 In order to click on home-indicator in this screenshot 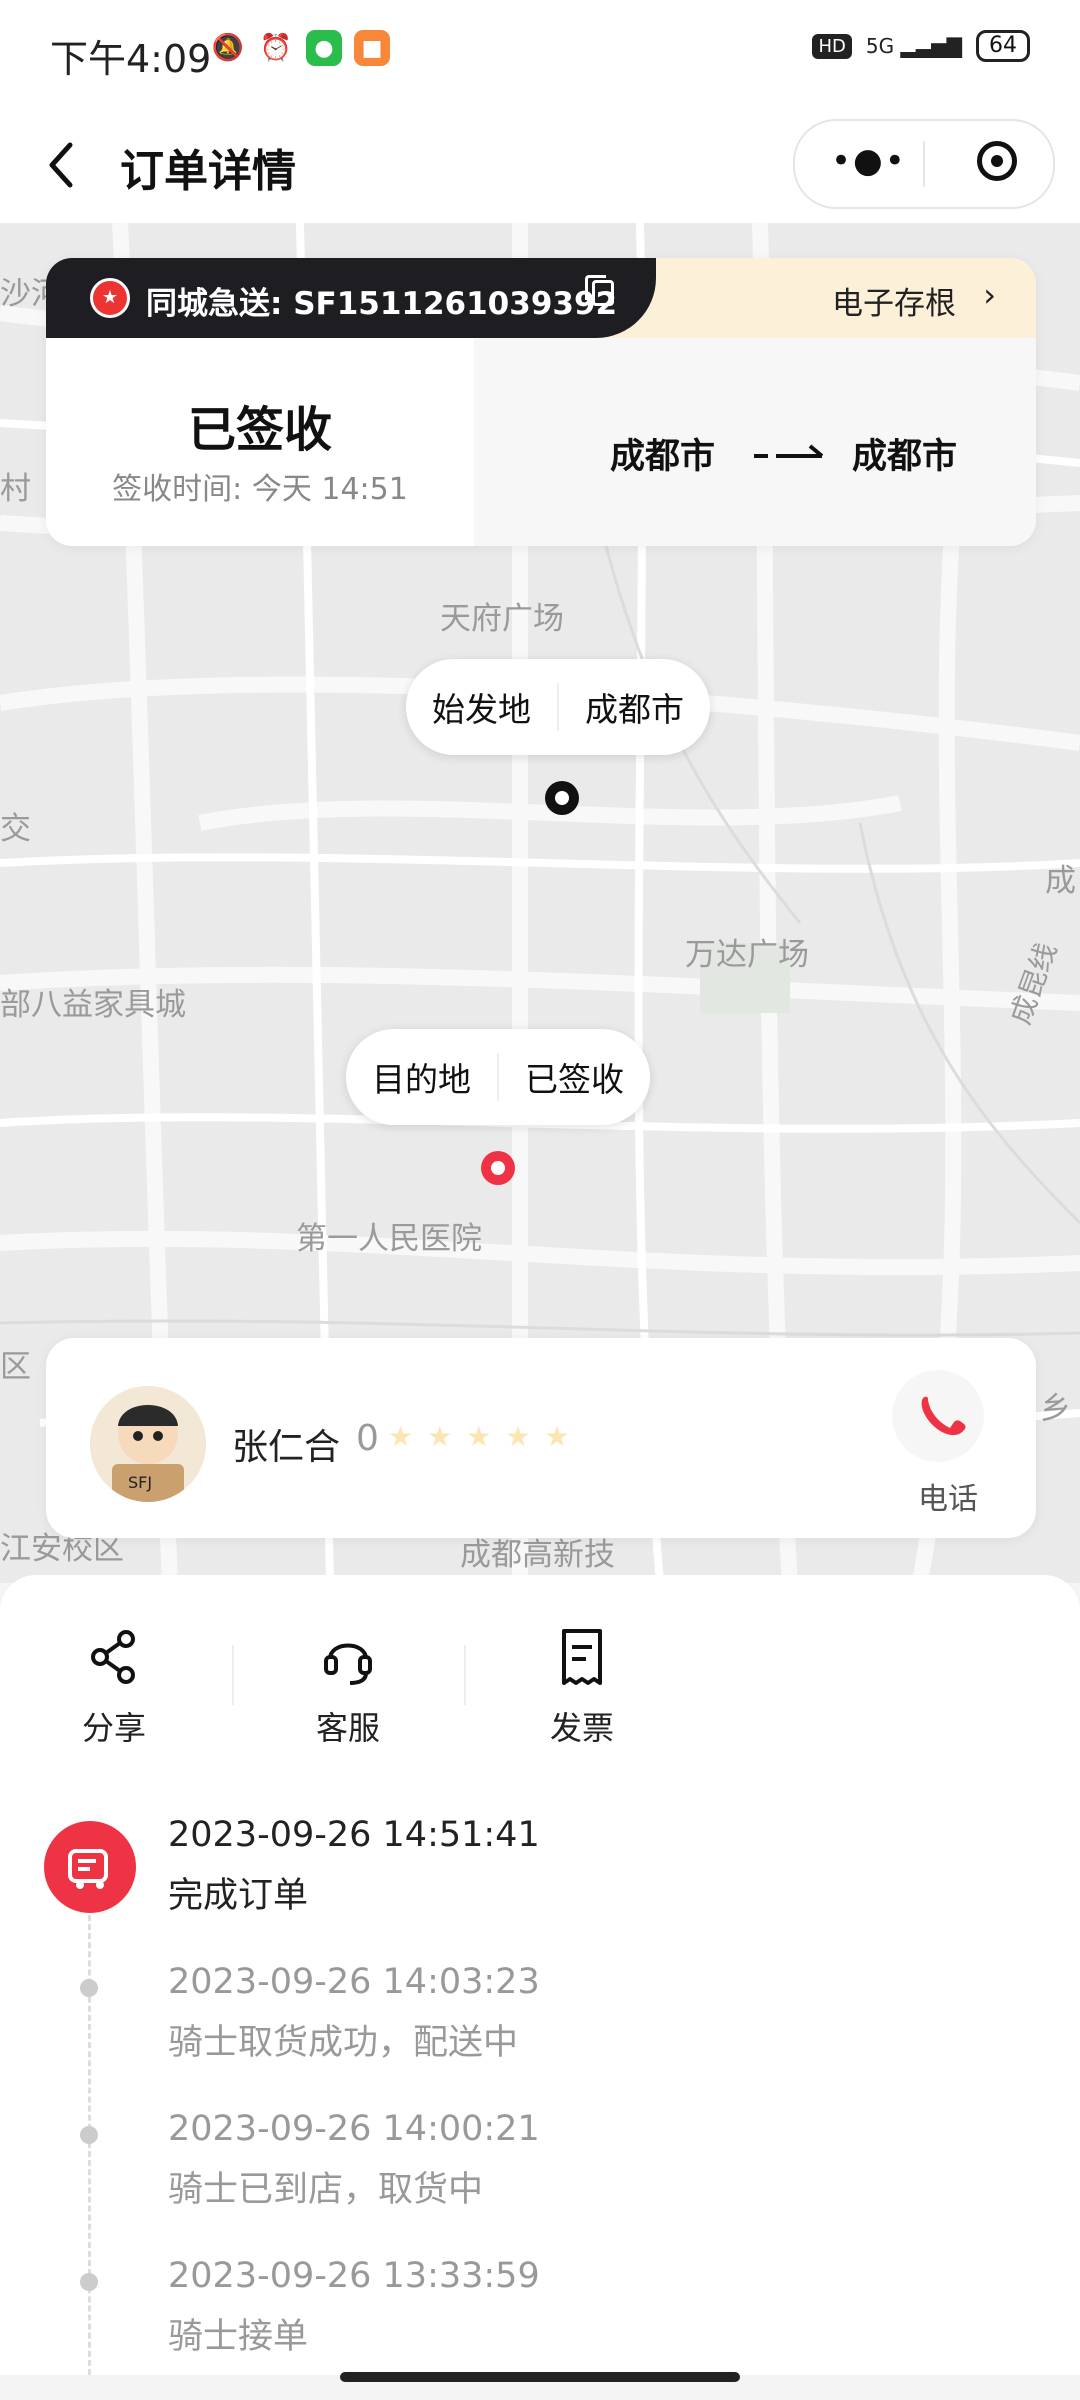, I will do `click(540, 2377)`.